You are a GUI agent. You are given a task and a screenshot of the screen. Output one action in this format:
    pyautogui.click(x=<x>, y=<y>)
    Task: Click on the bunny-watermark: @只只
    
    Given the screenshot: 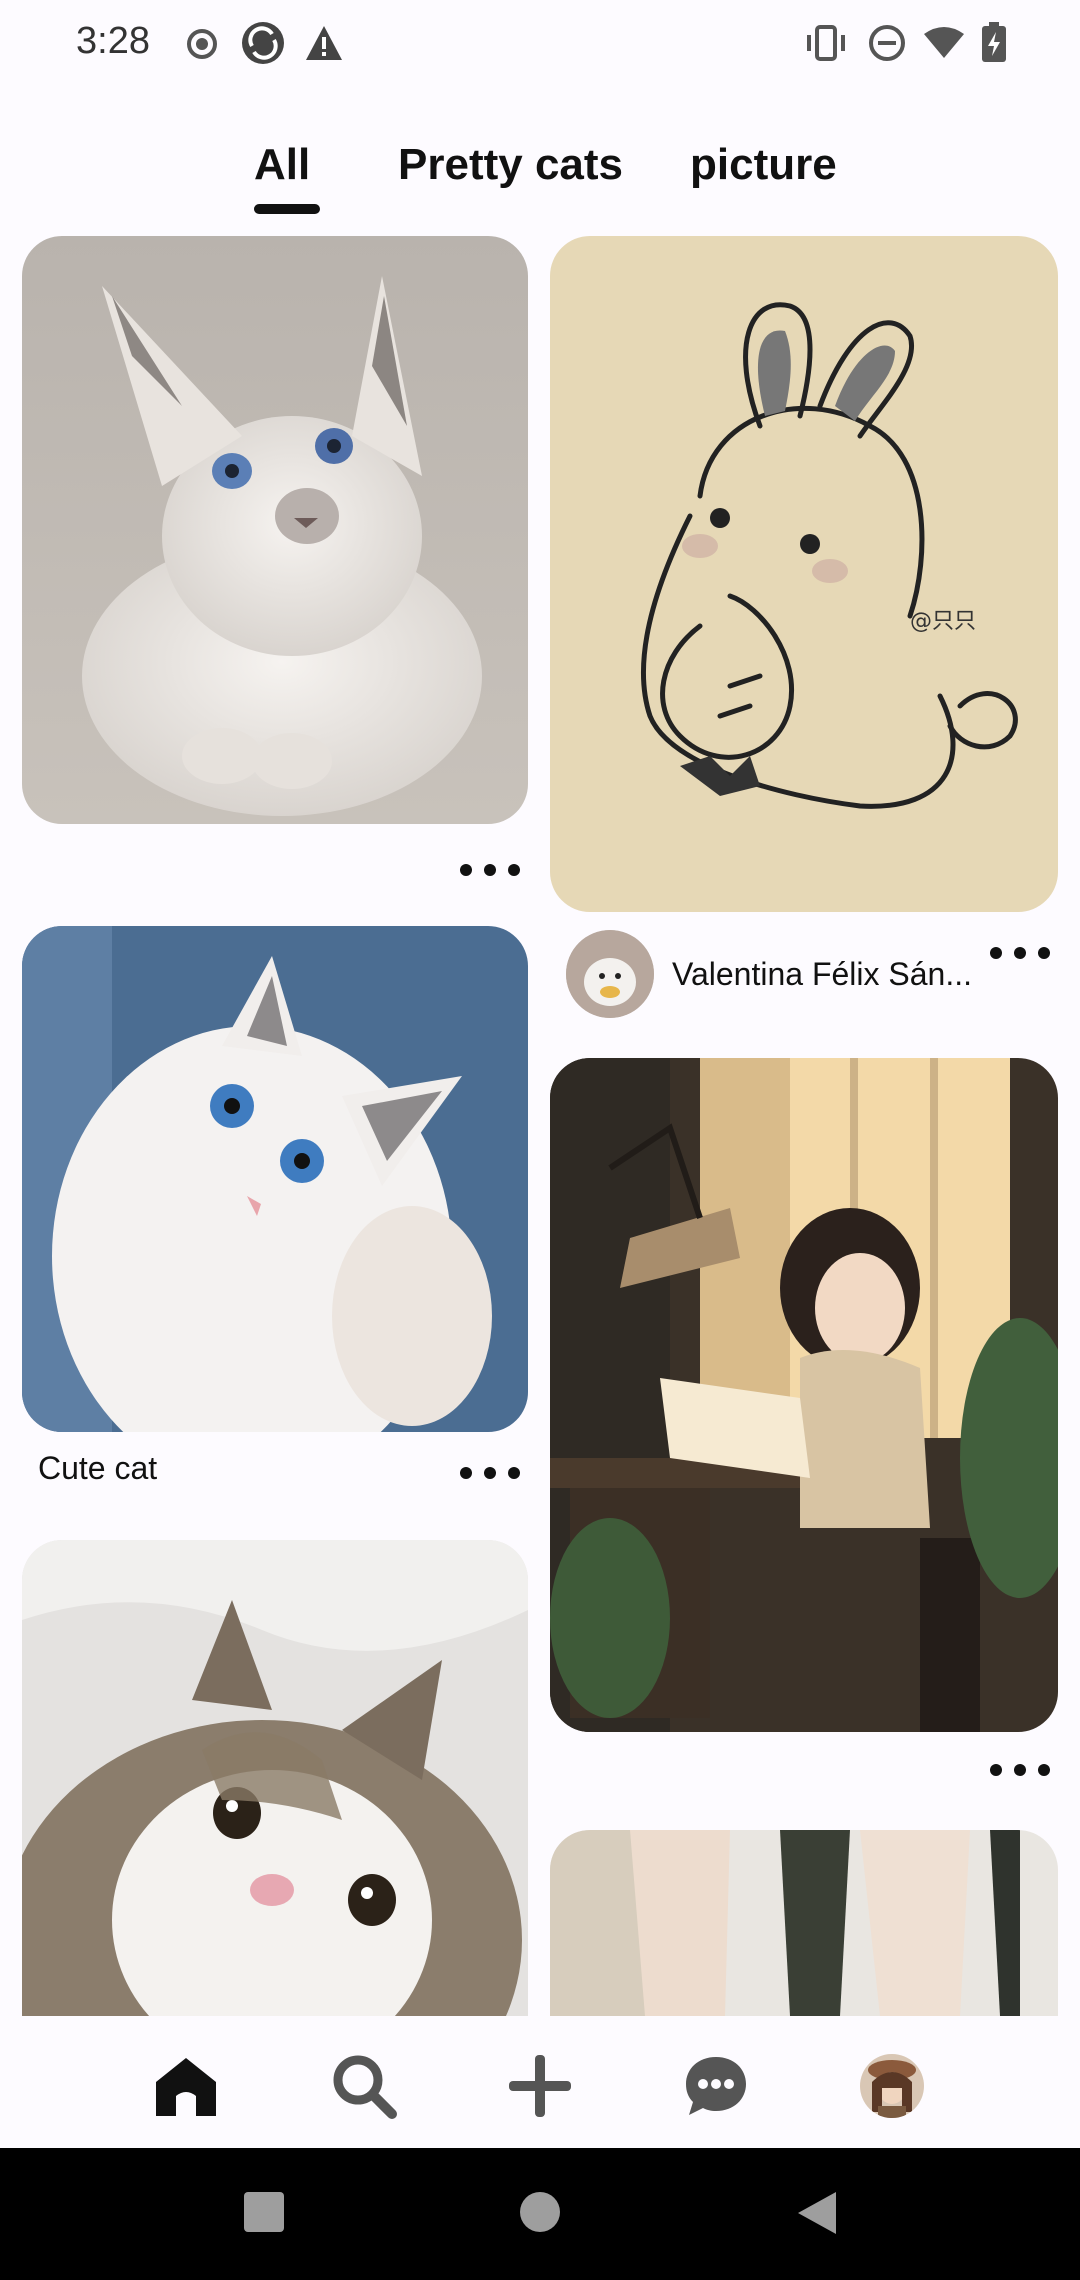 What is the action you would take?
    pyautogui.click(x=943, y=621)
    